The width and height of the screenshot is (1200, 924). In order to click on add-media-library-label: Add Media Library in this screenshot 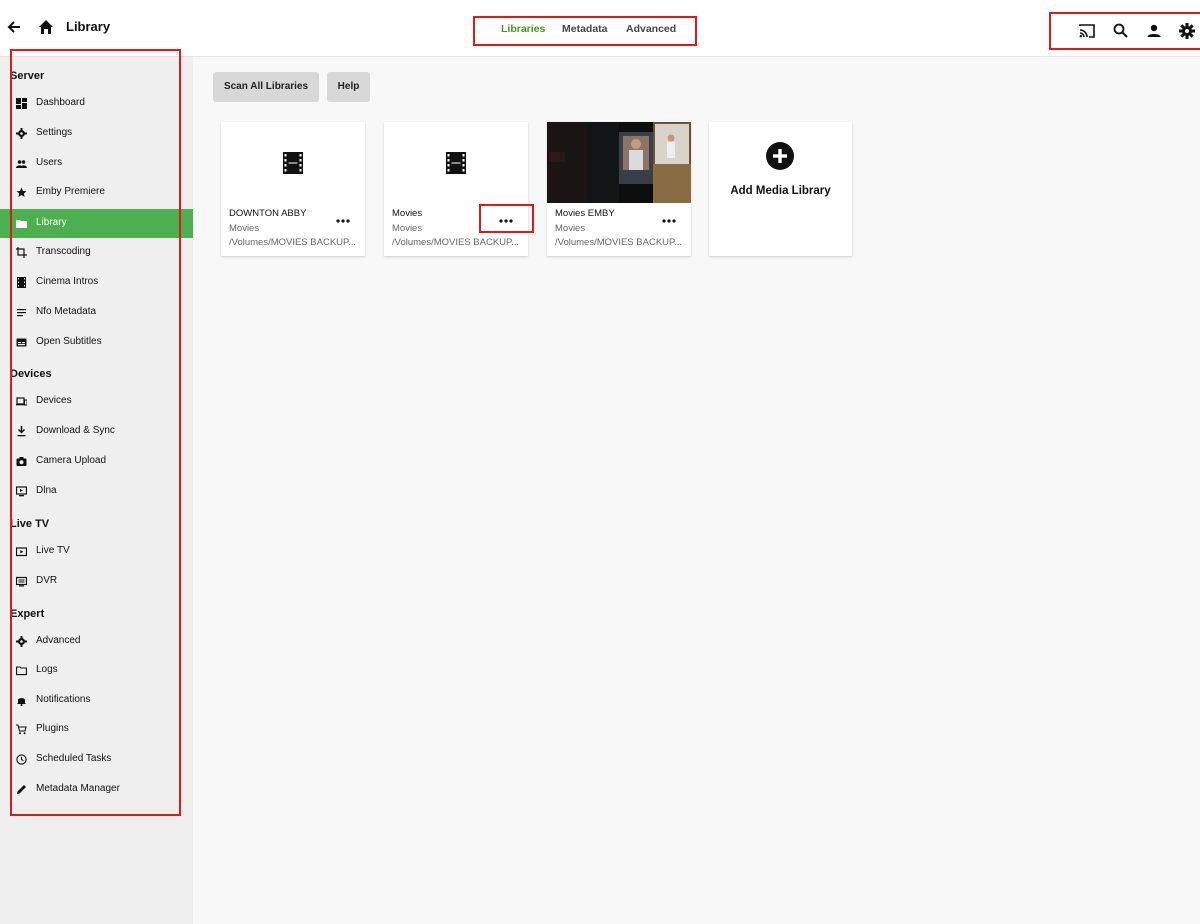, I will do `click(780, 191)`.